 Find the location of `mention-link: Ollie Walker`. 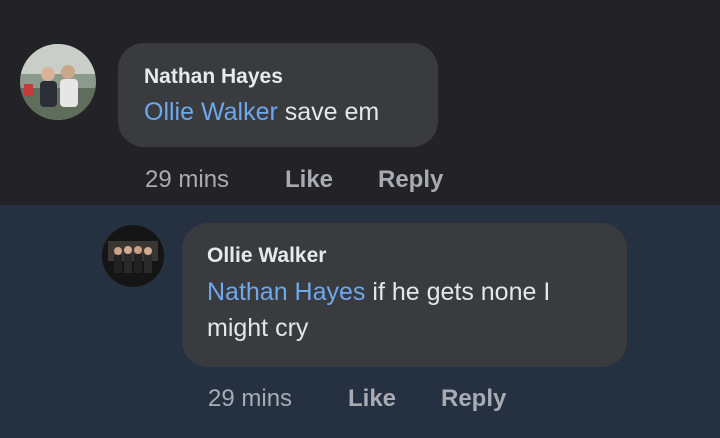

mention-link: Ollie Walker is located at coordinates (211, 112).